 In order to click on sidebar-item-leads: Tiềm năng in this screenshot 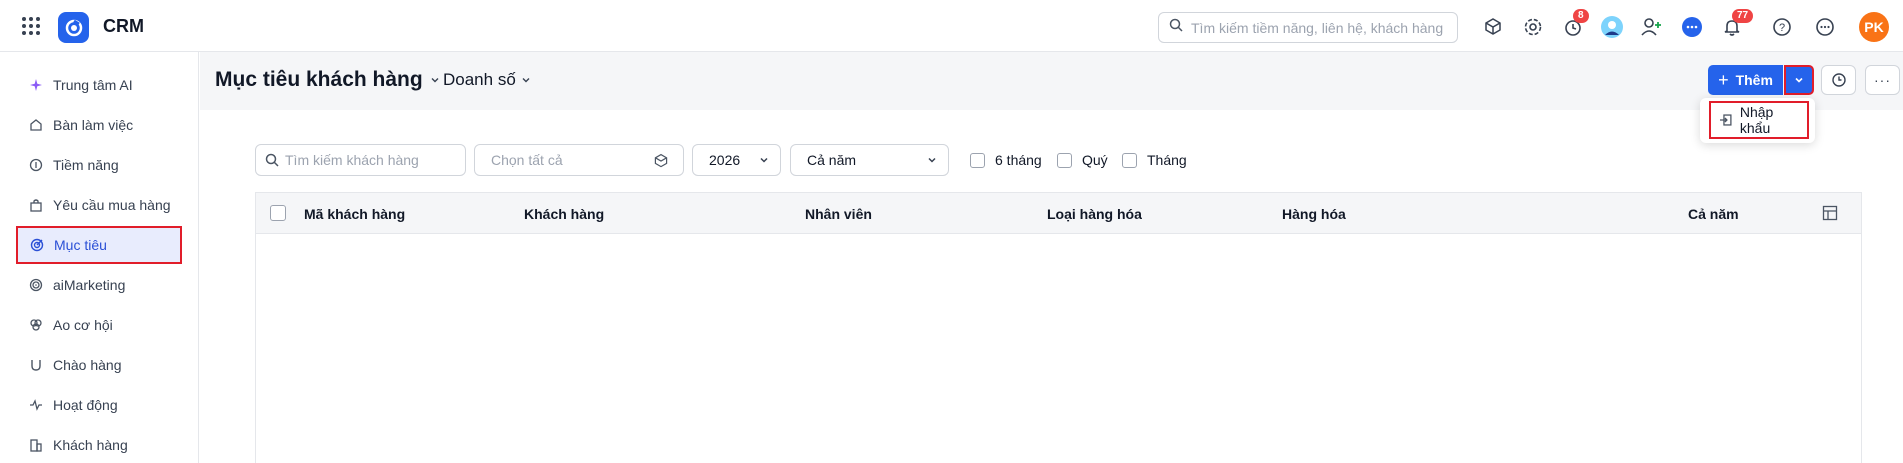, I will do `click(99, 164)`.